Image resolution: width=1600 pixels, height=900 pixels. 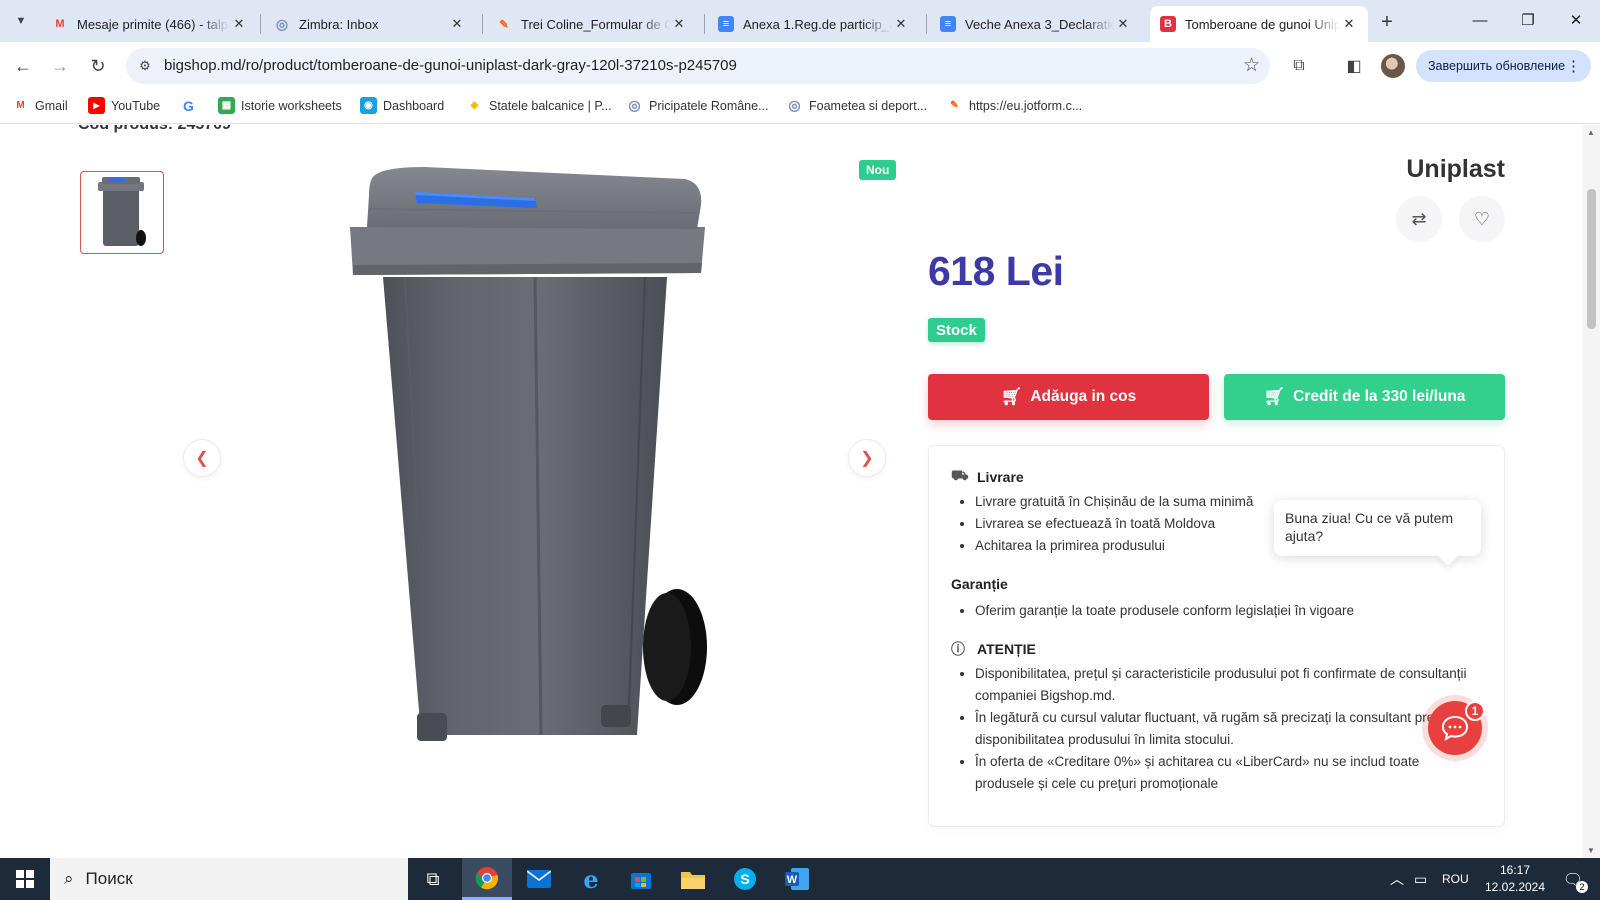 What do you see at coordinates (370, 24) in the screenshot?
I see `tab-zimbra: ◎ Zimbra: Inbox ✕` at bounding box center [370, 24].